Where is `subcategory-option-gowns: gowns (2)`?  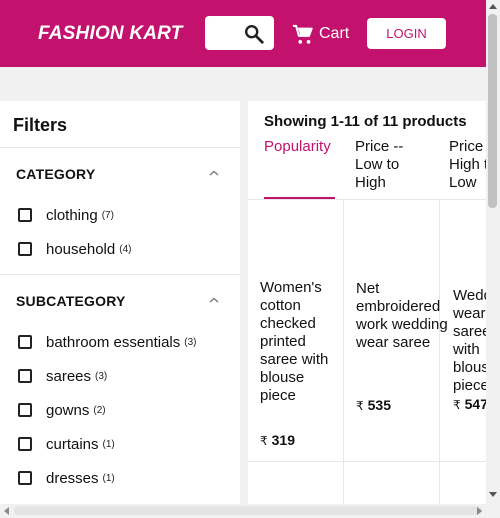
subcategory-option-gowns: gowns (2) is located at coordinates (62, 410).